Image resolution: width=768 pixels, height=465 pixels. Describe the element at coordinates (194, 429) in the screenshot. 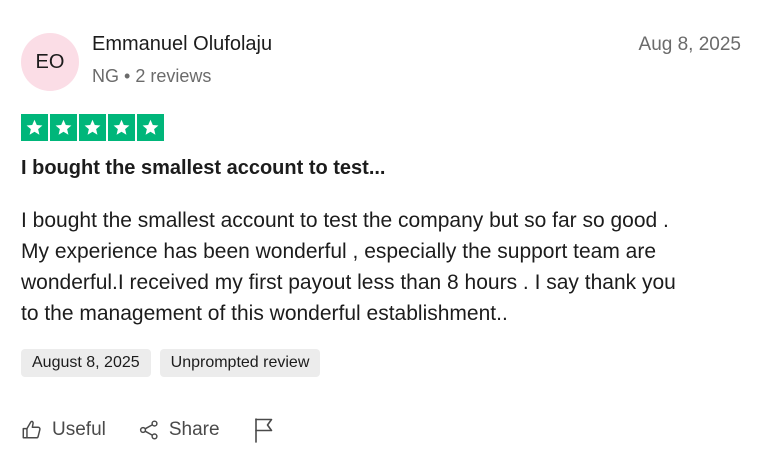

I see `share-label: Share` at that location.